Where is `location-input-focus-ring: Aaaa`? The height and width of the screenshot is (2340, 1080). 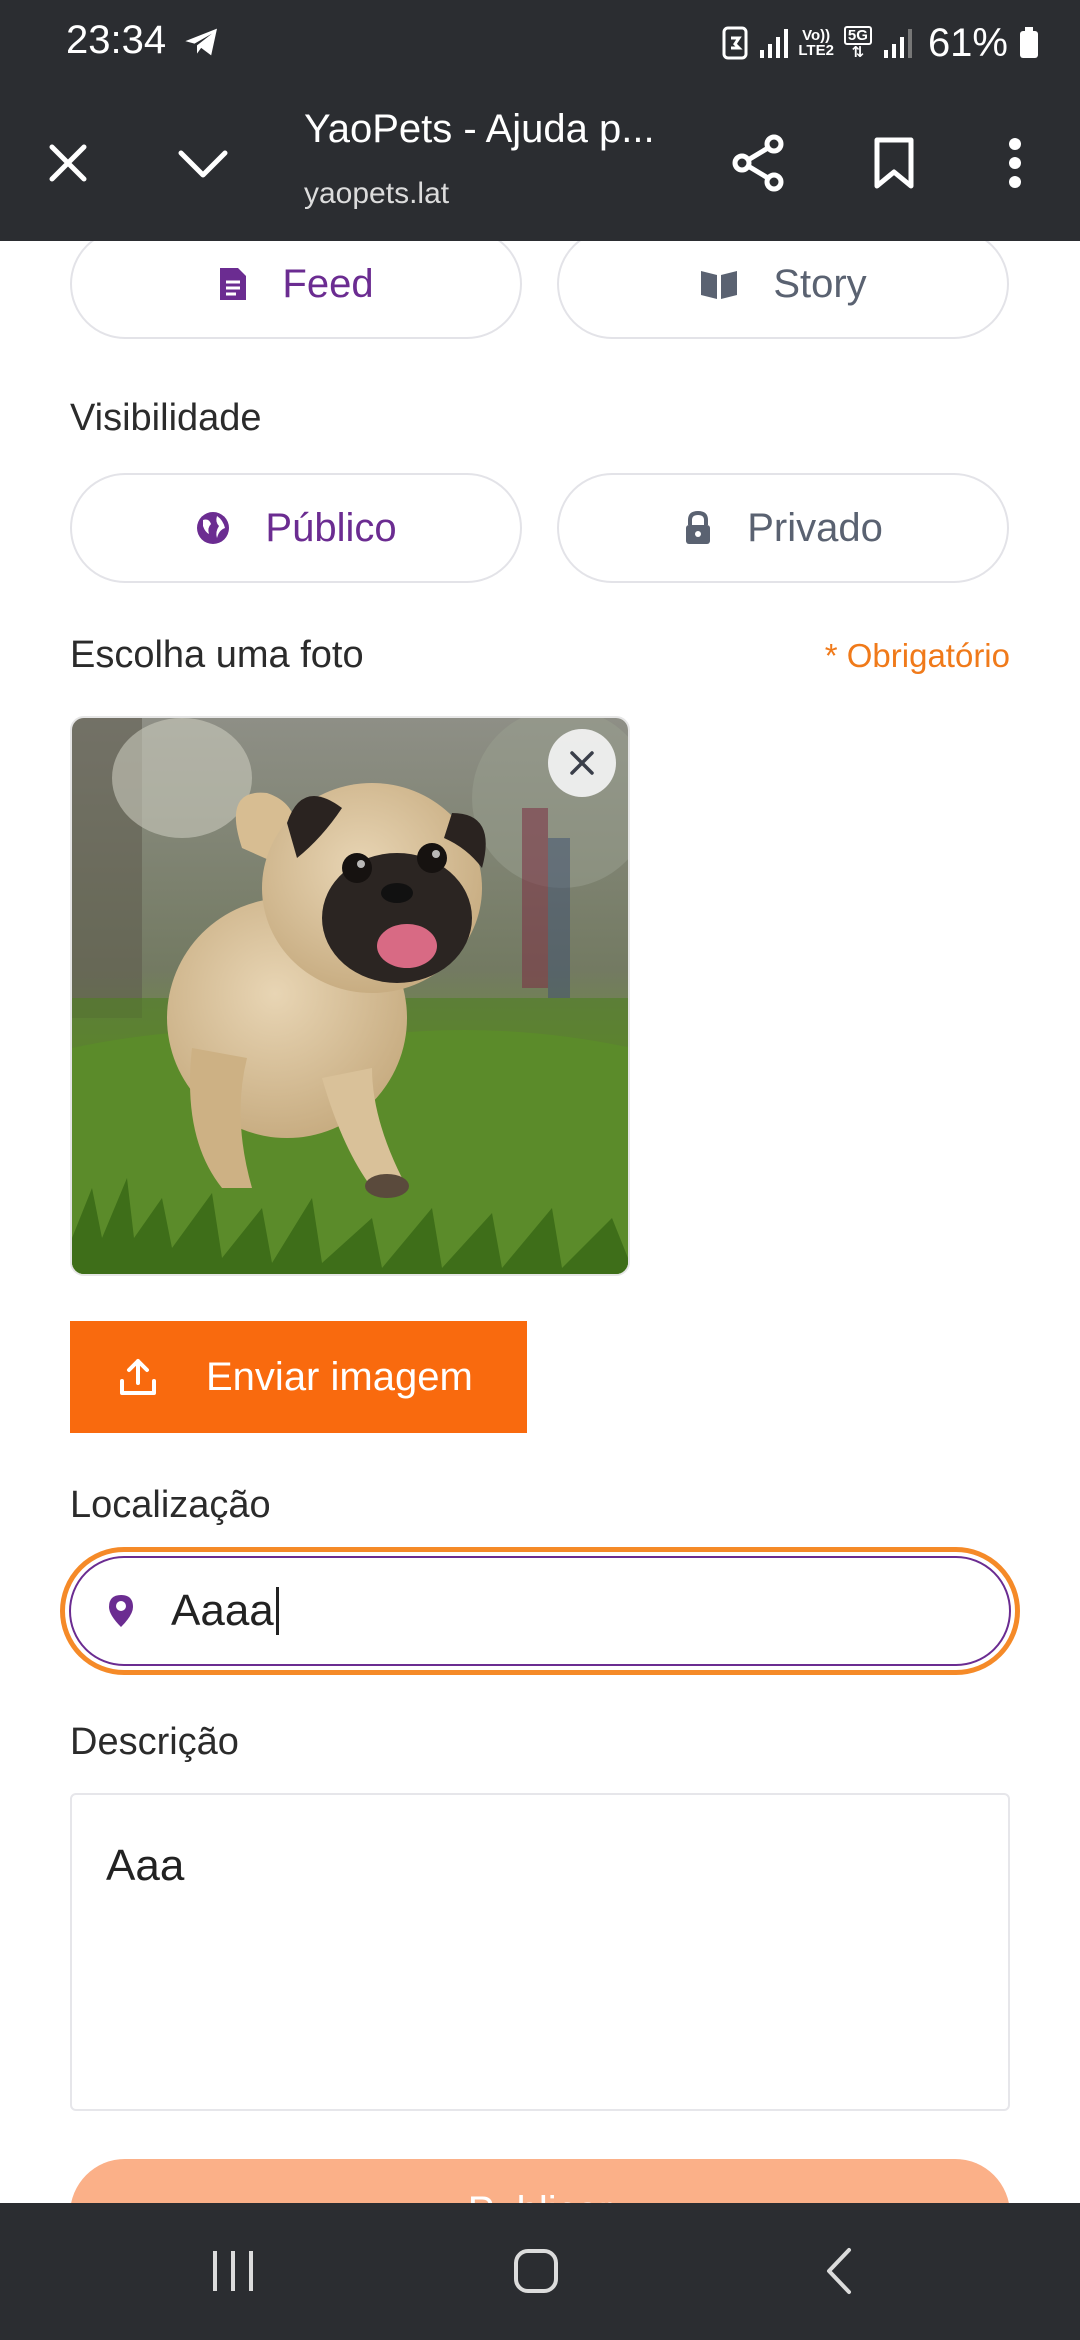 location-input-focus-ring: Aaaa is located at coordinates (540, 1611).